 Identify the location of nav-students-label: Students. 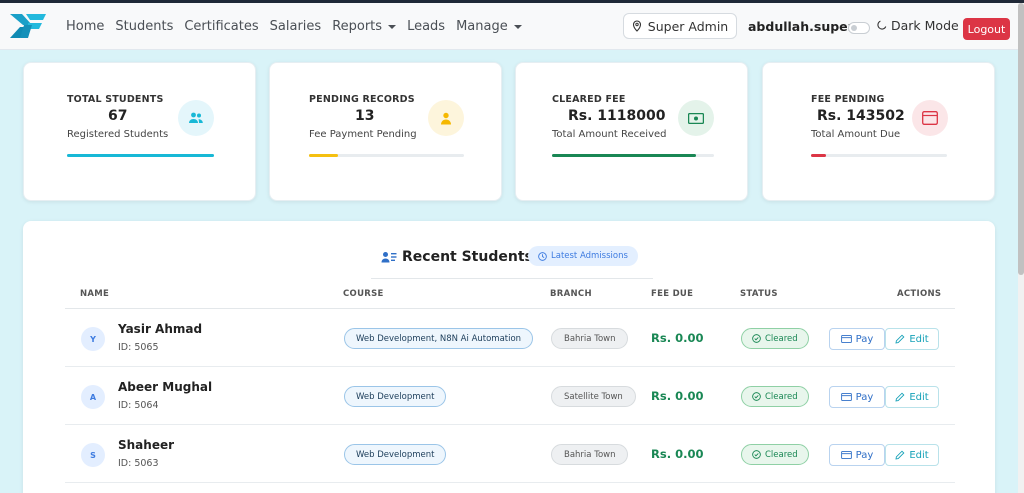
(144, 26).